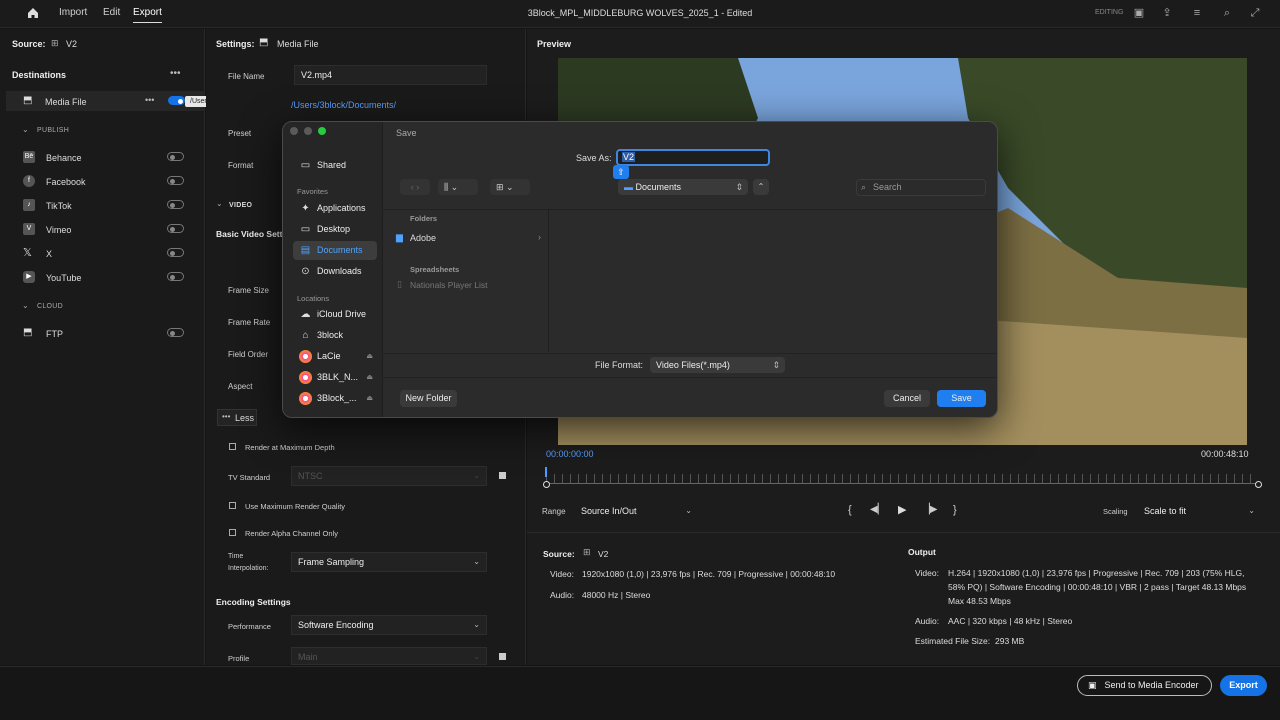 This screenshot has width=1280, height=720. Describe the element at coordinates (29, 157) in the screenshot. I see `behance-icon: Bē` at that location.